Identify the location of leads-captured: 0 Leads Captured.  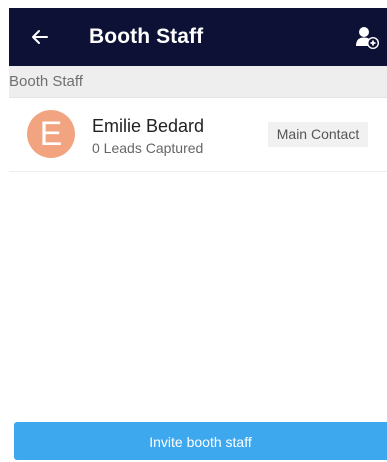
(148, 148).